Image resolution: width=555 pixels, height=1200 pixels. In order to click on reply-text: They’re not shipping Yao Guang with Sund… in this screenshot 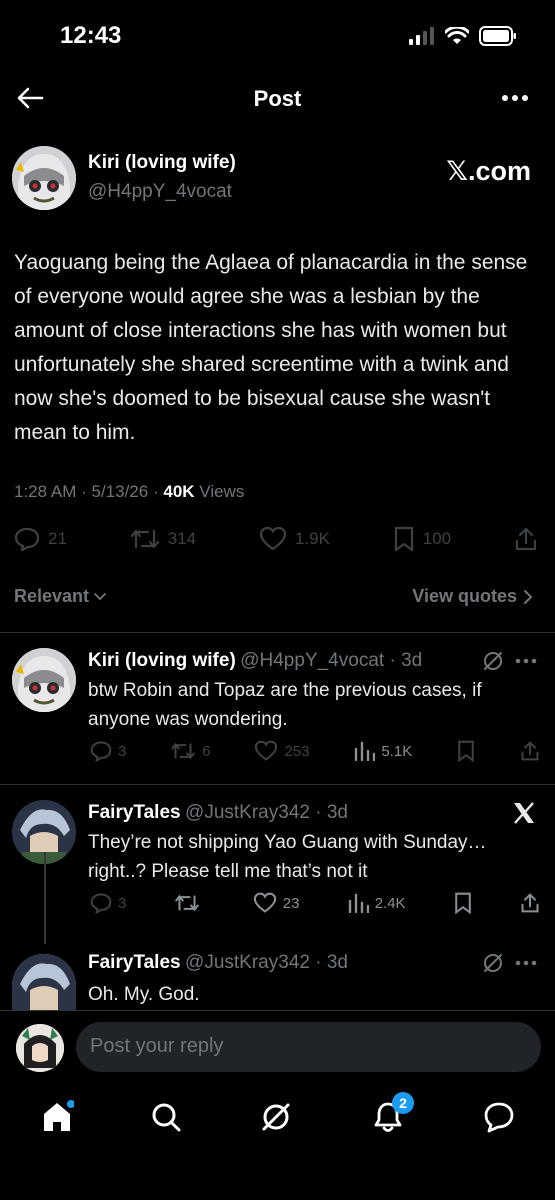, I will do `click(287, 857)`.